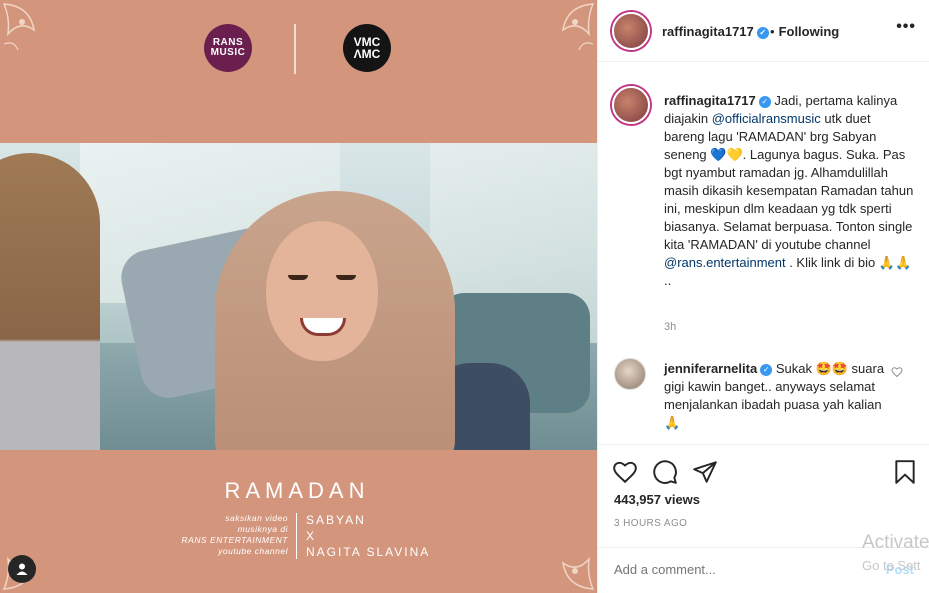 This screenshot has width=929, height=593. Describe the element at coordinates (256, 518) in the screenshot. I see `caption-line: saksikan video` at that location.